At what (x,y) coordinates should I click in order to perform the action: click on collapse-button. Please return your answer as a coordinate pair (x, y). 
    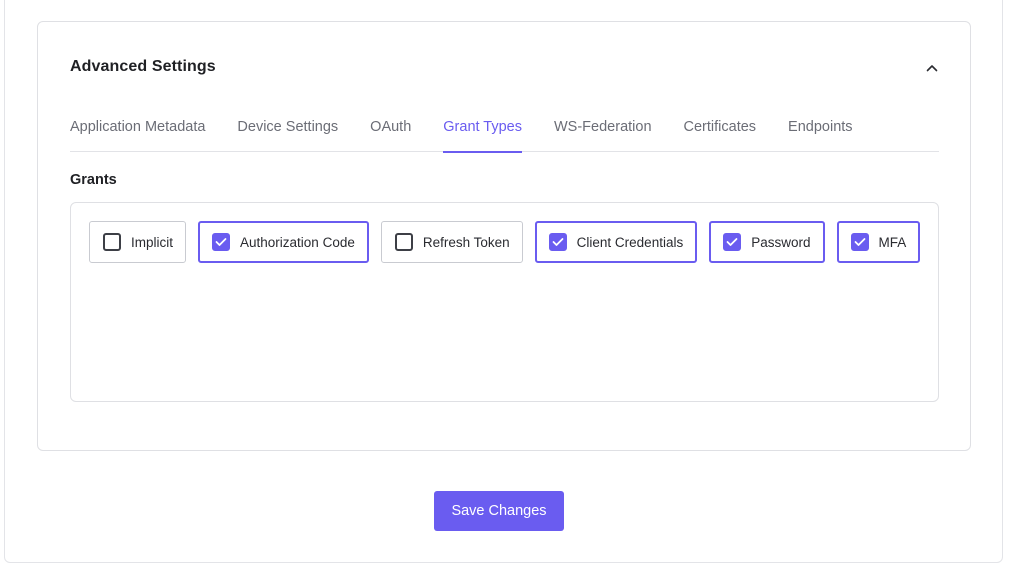
    Looking at the image, I should click on (932, 68).